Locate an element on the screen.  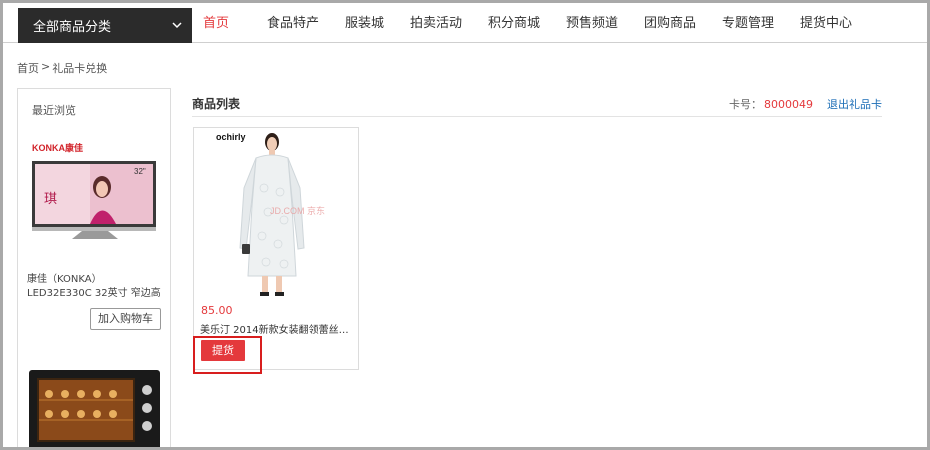
nav-item-food: 食品特产 is located at coordinates (306, 23).